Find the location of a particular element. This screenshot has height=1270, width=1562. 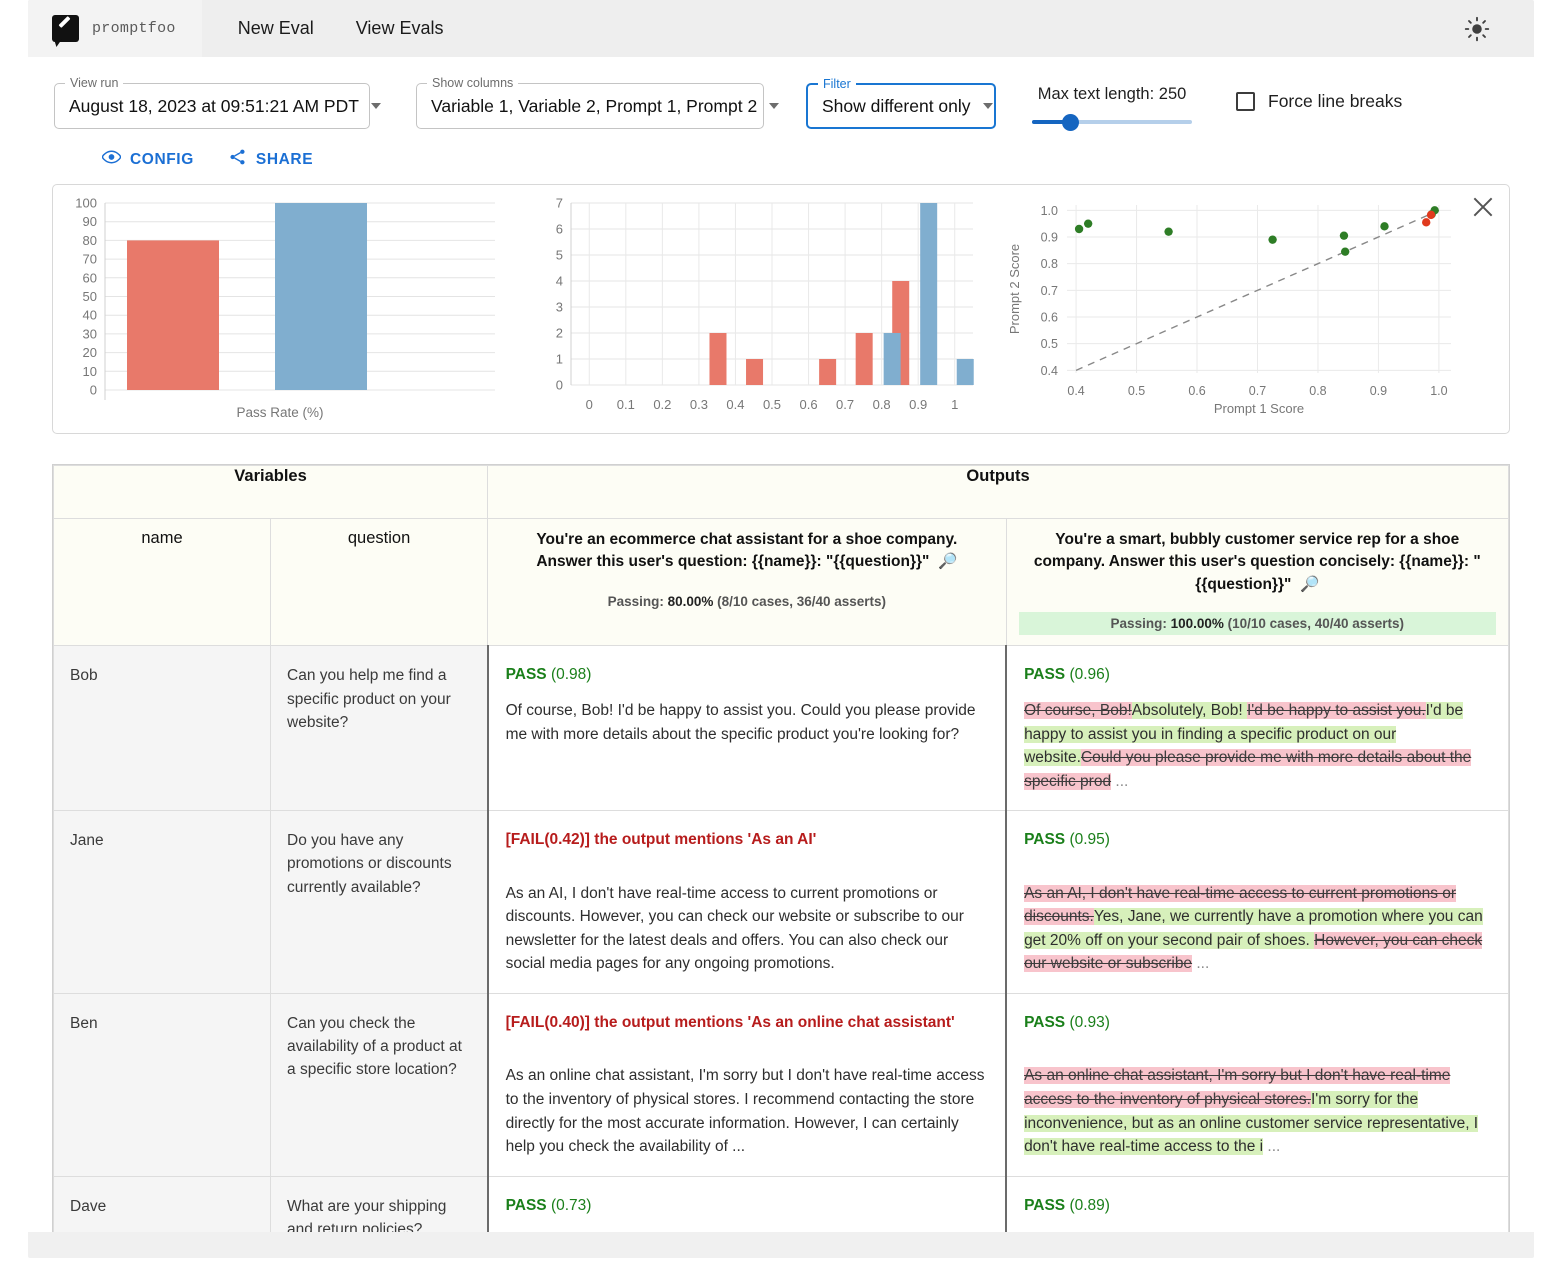

cell-name: Ben is located at coordinates (162, 1084).